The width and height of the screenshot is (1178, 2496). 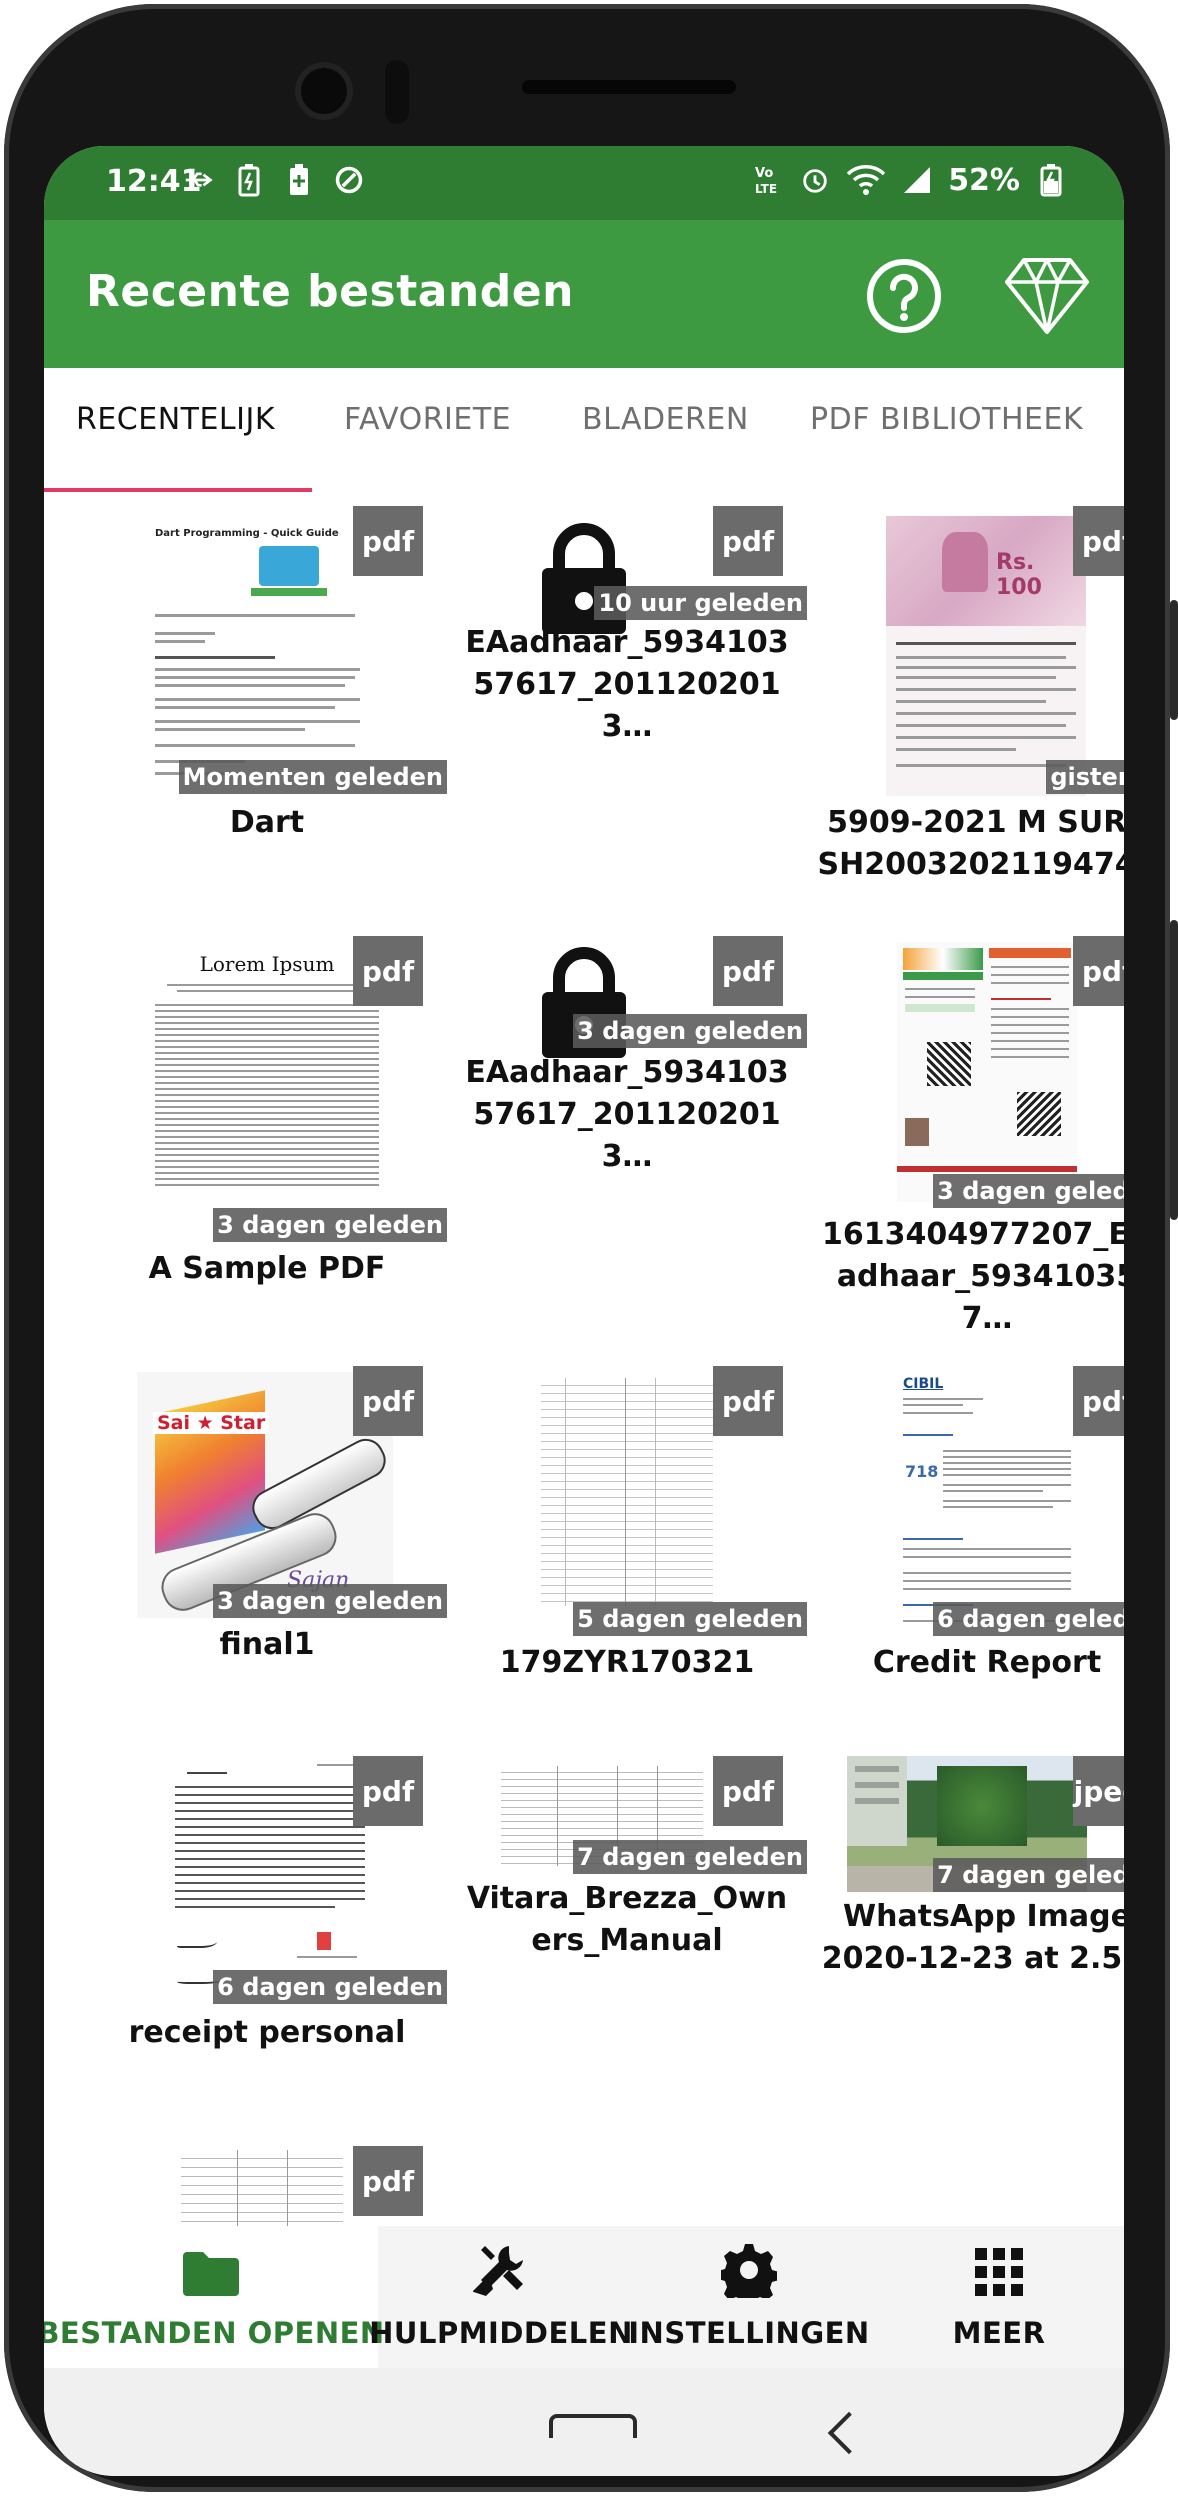 I want to click on tab-recent: RECENTELIJK, so click(x=175, y=419).